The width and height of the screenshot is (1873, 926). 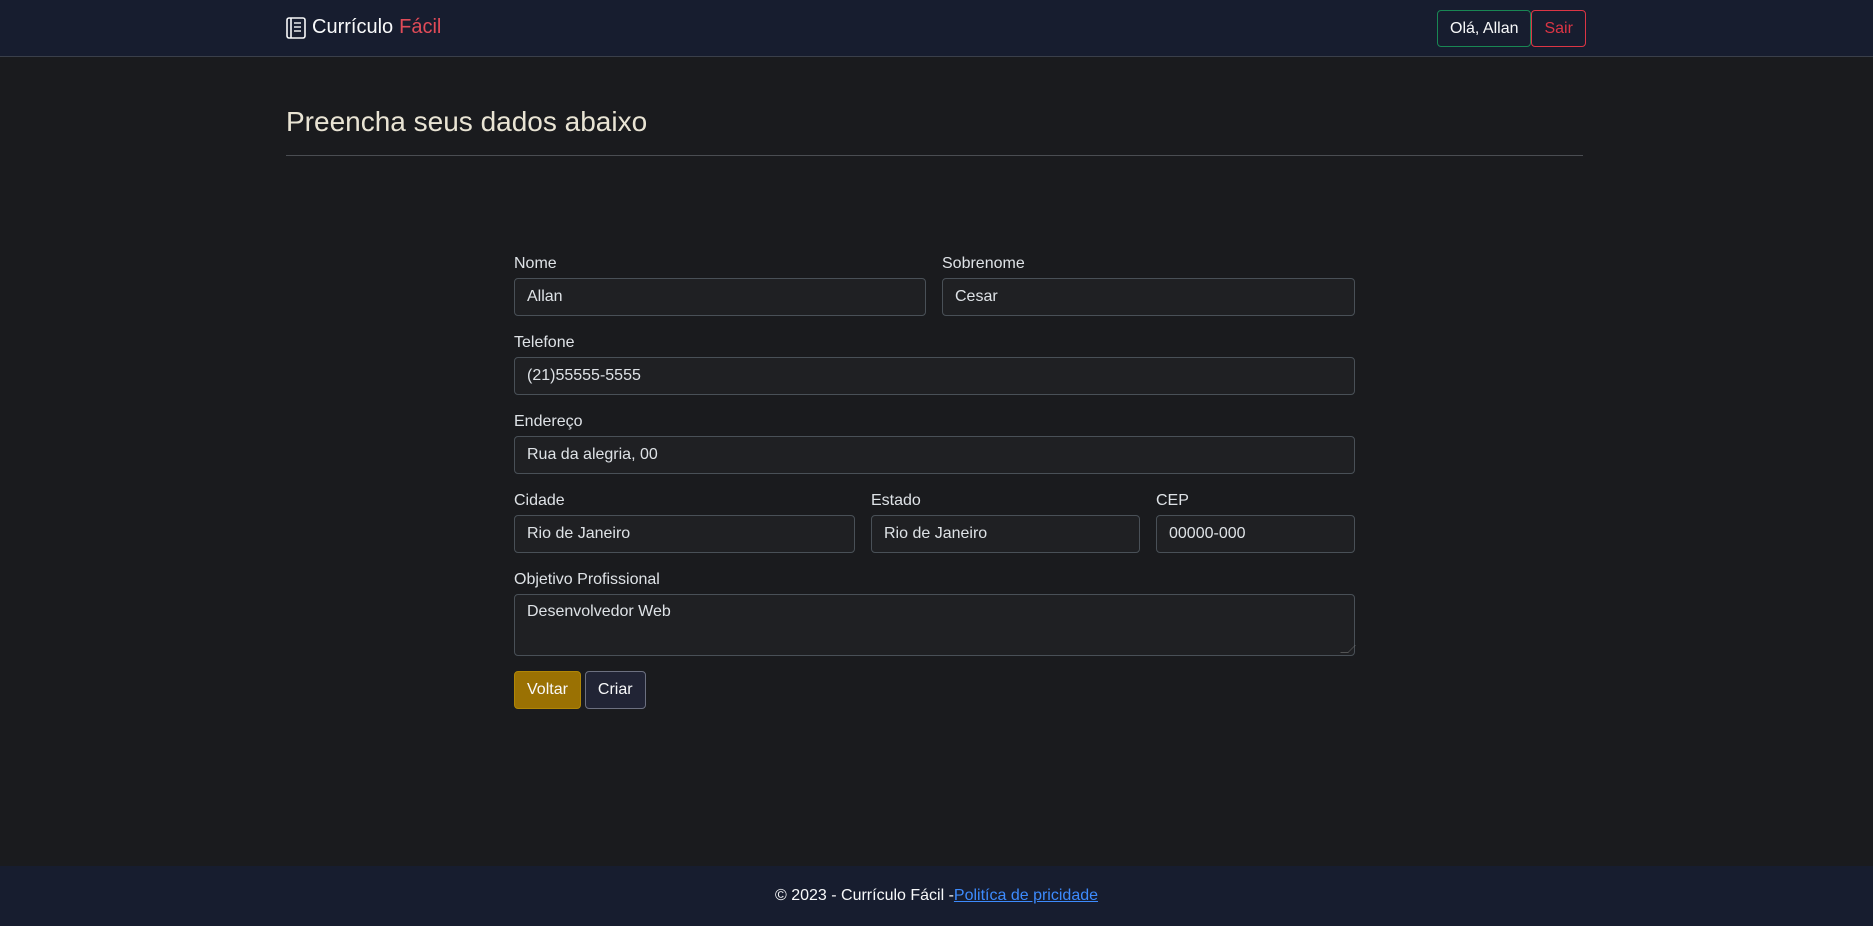 What do you see at coordinates (615, 690) in the screenshot?
I see `create-button: Criar` at bounding box center [615, 690].